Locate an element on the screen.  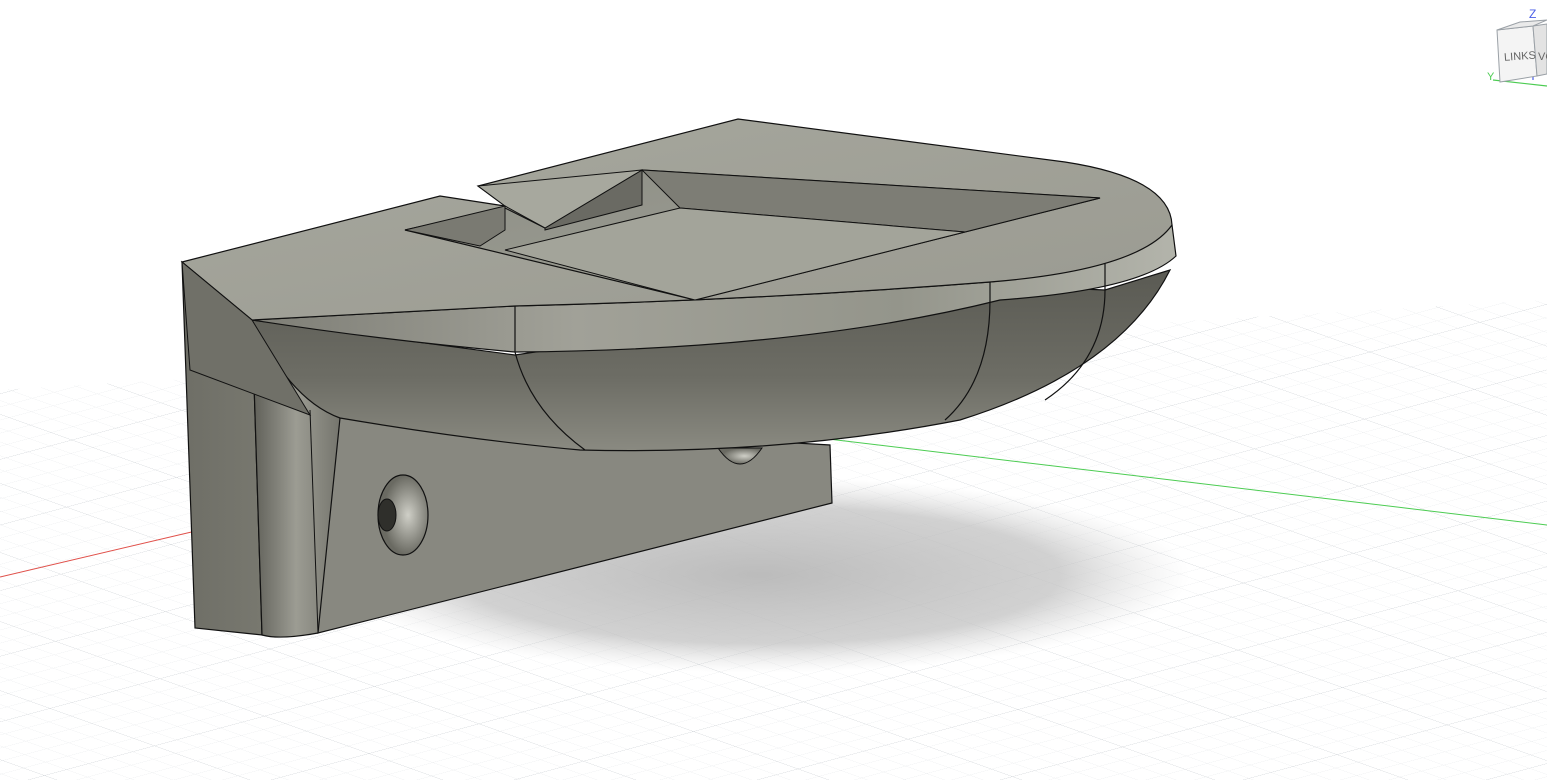
viewcube-face-left: LINKS is located at coordinates (1520, 57).